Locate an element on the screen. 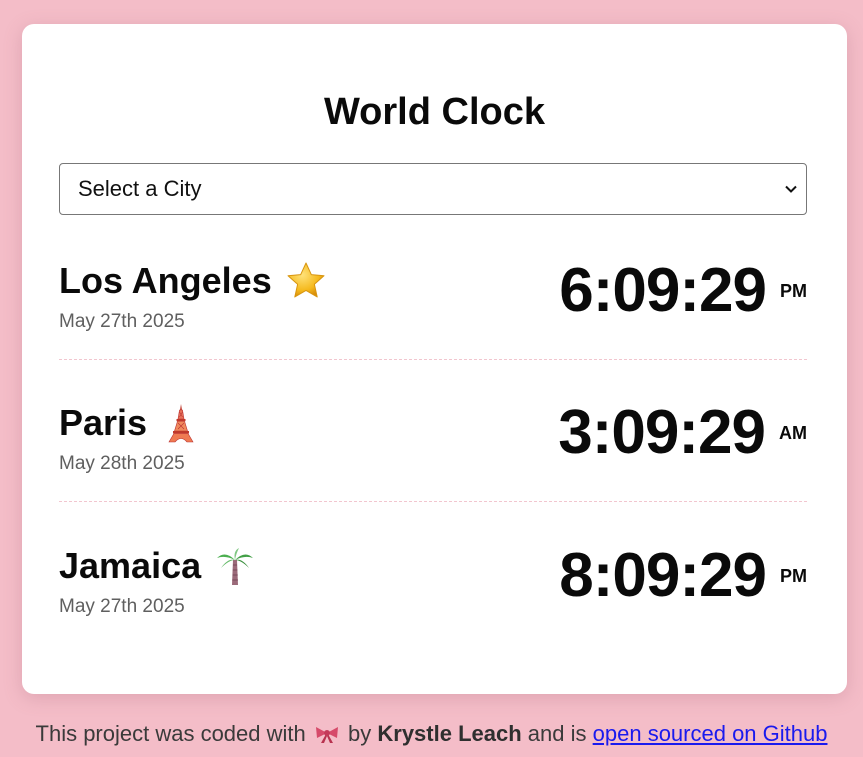  city-name-label: Paris is located at coordinates (103, 422).